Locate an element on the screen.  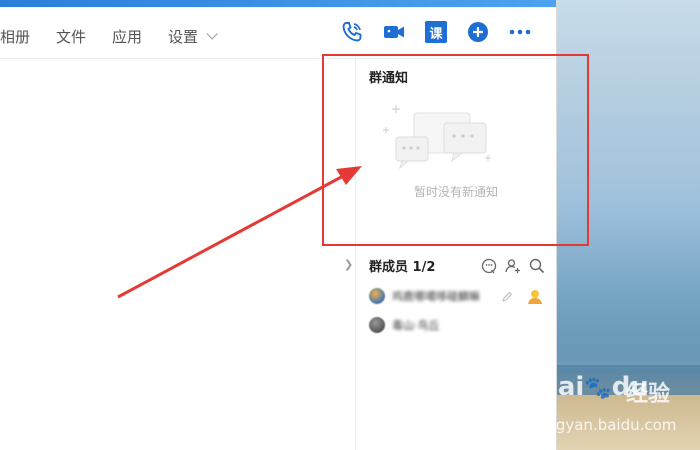
tab-files: 文件 is located at coordinates (71, 36).